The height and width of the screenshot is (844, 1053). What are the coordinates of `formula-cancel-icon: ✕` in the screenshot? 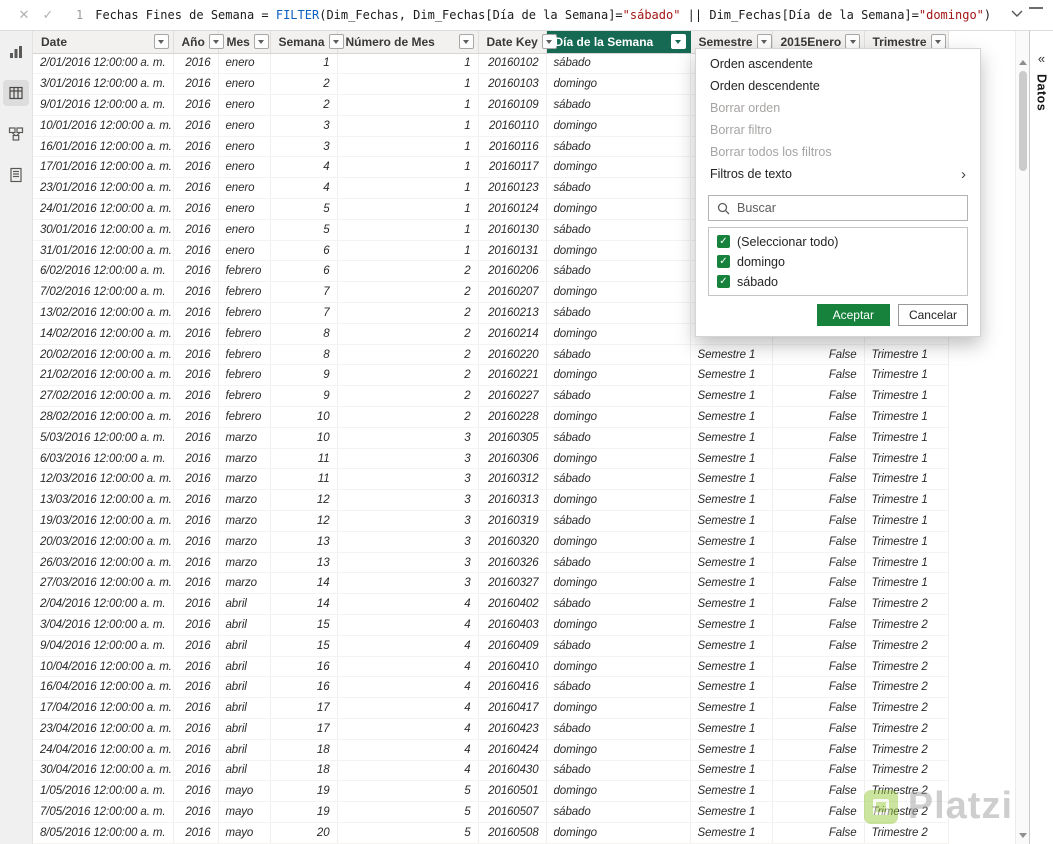 It's located at (24, 15).